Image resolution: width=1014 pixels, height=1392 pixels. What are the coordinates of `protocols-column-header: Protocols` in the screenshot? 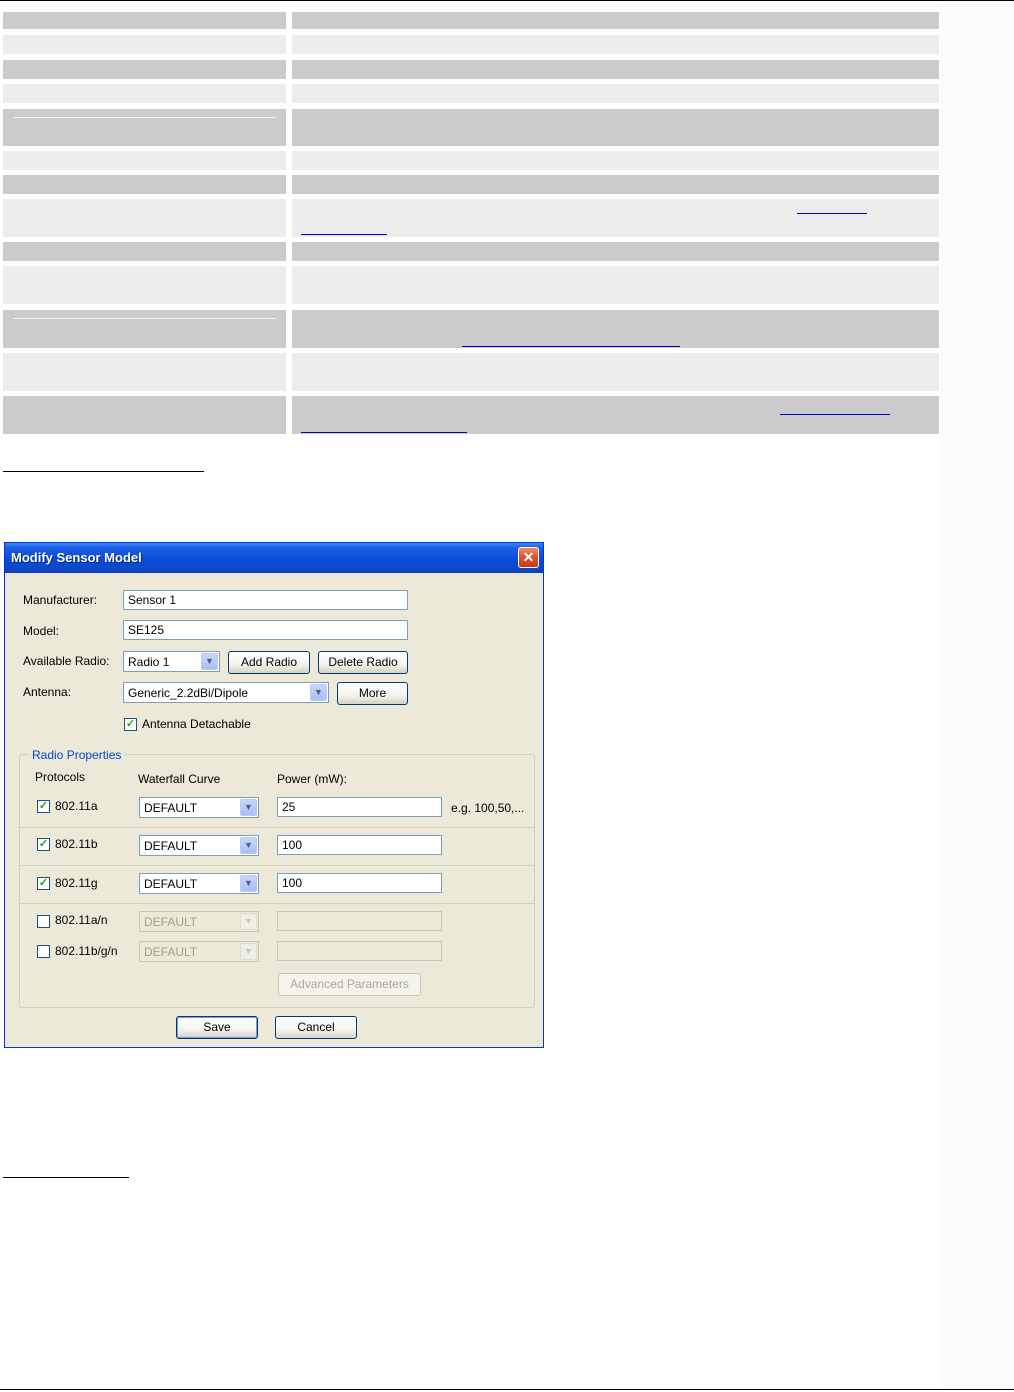 It's located at (60, 777).